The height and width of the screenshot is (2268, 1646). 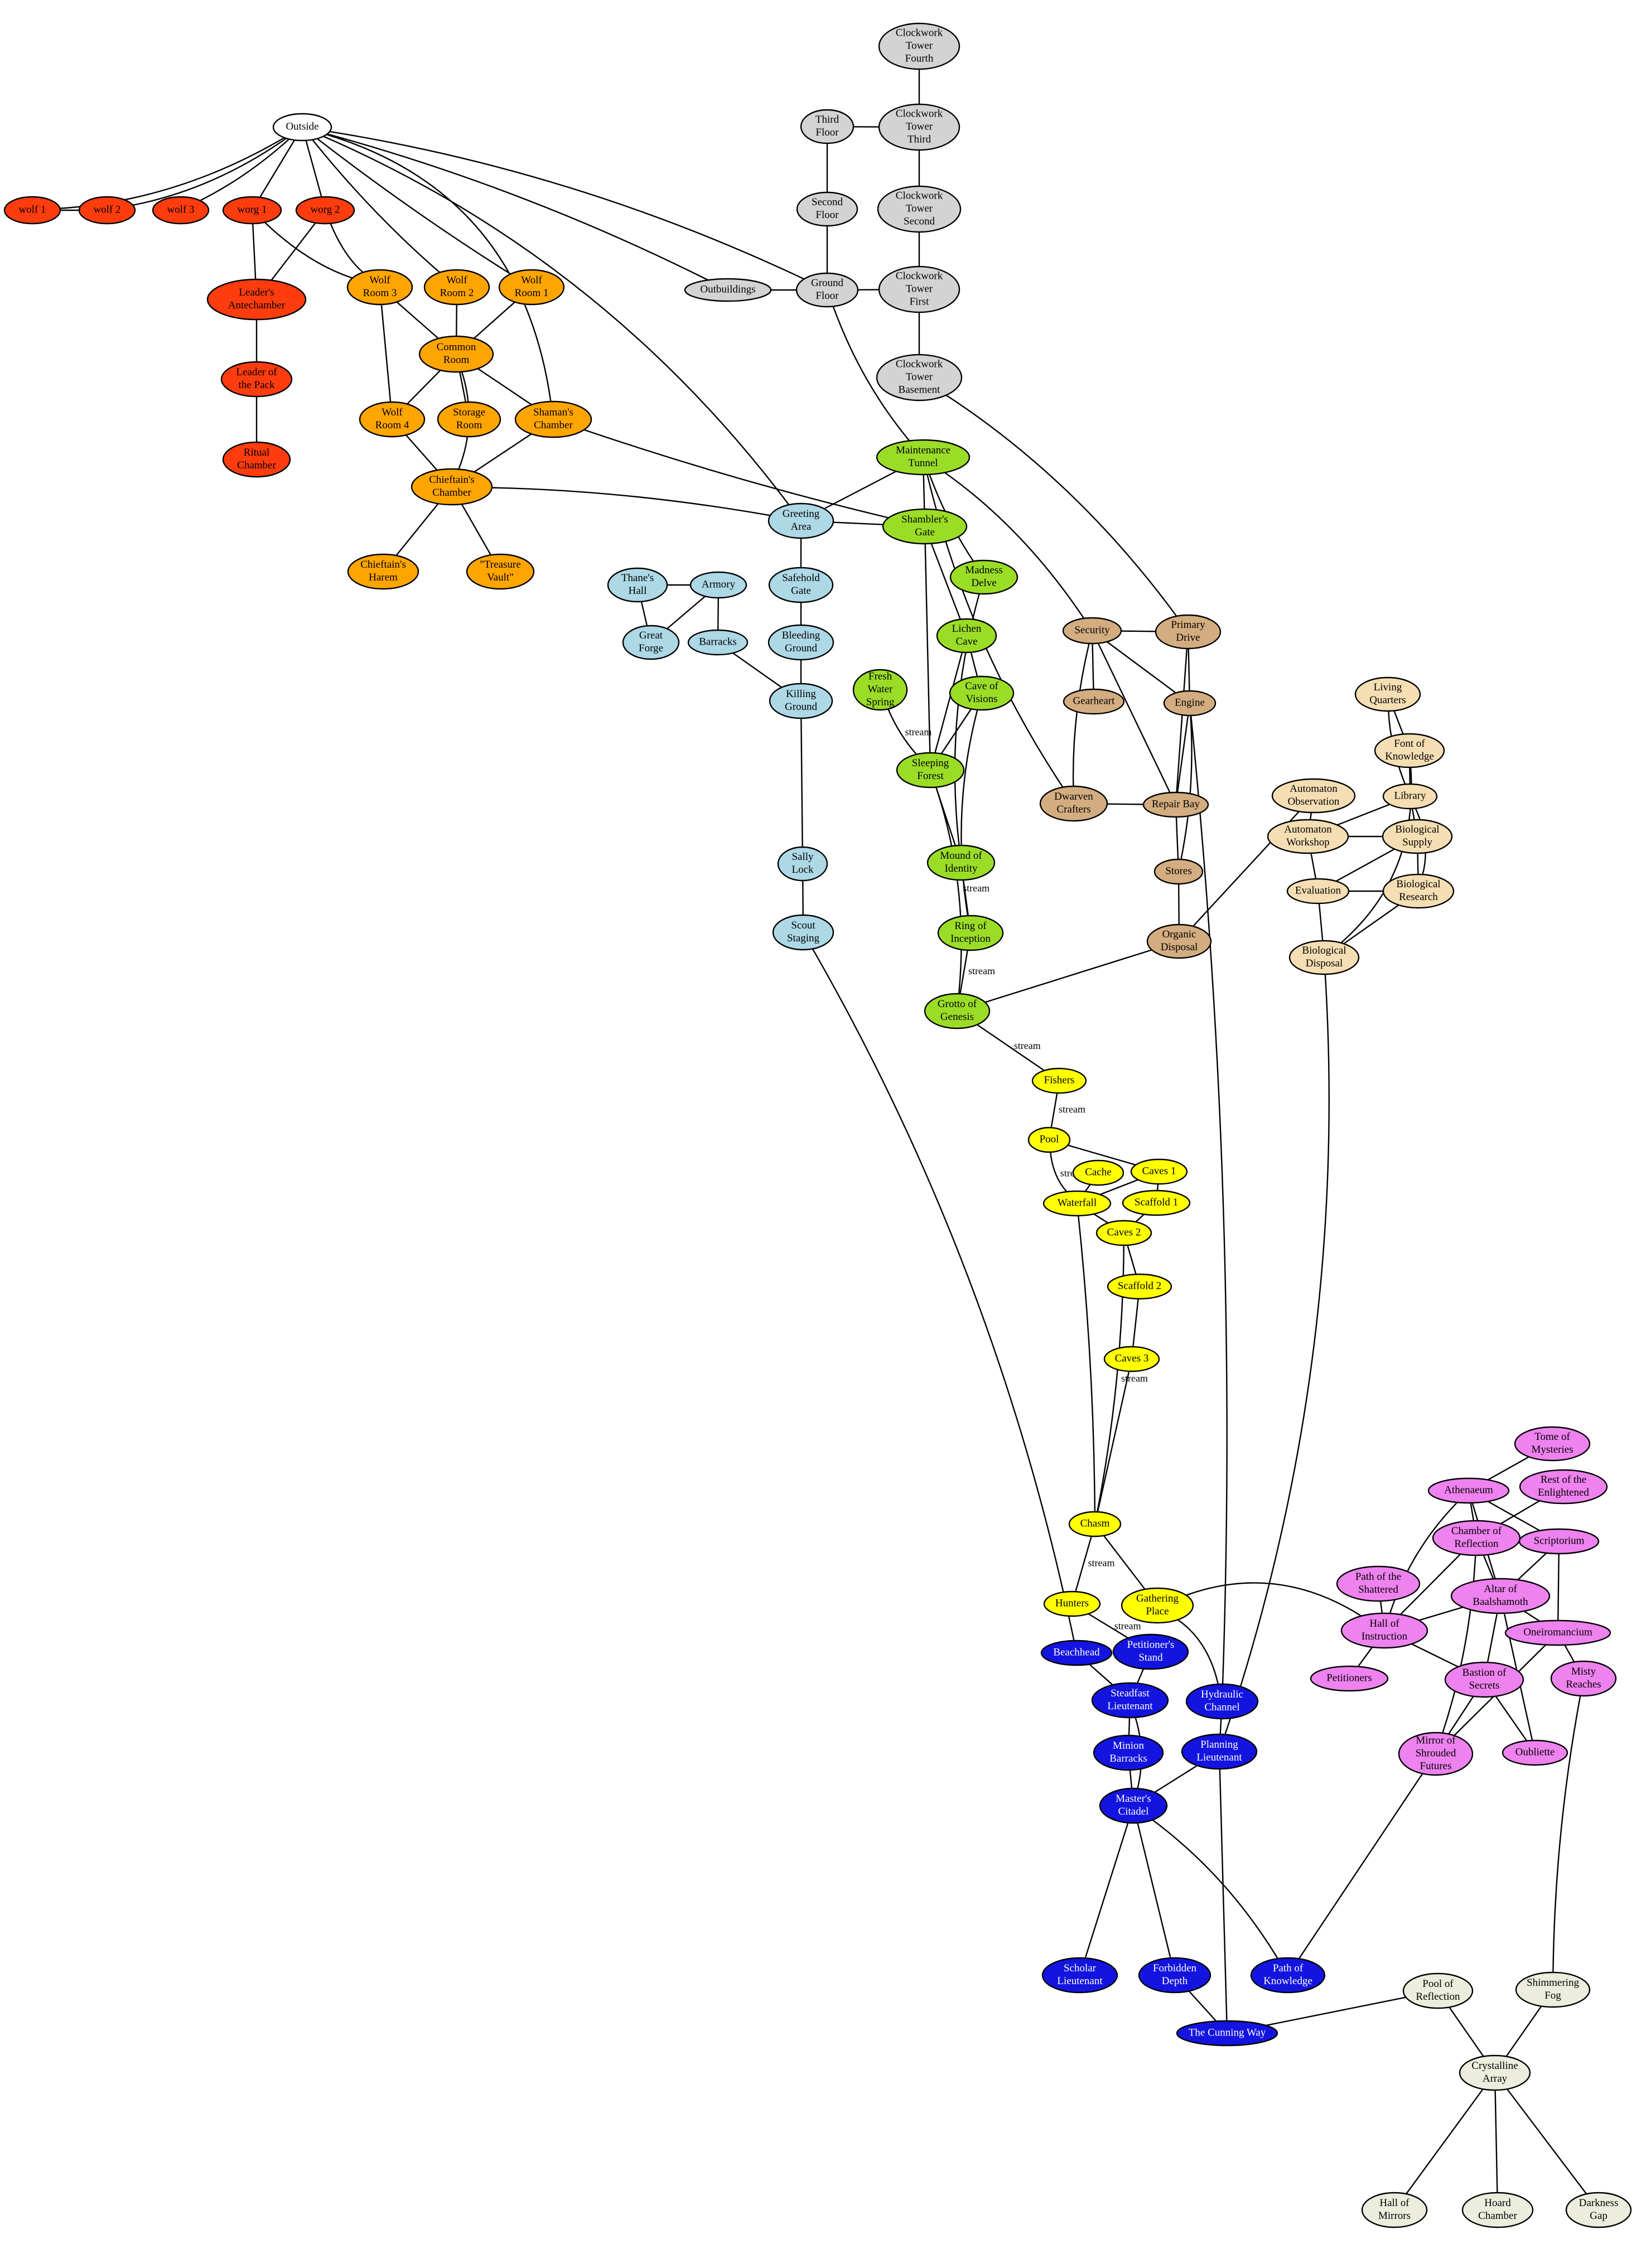 What do you see at coordinates (1156, 1202) in the screenshot?
I see `graph-node-scaffold1: Scaffold 1` at bounding box center [1156, 1202].